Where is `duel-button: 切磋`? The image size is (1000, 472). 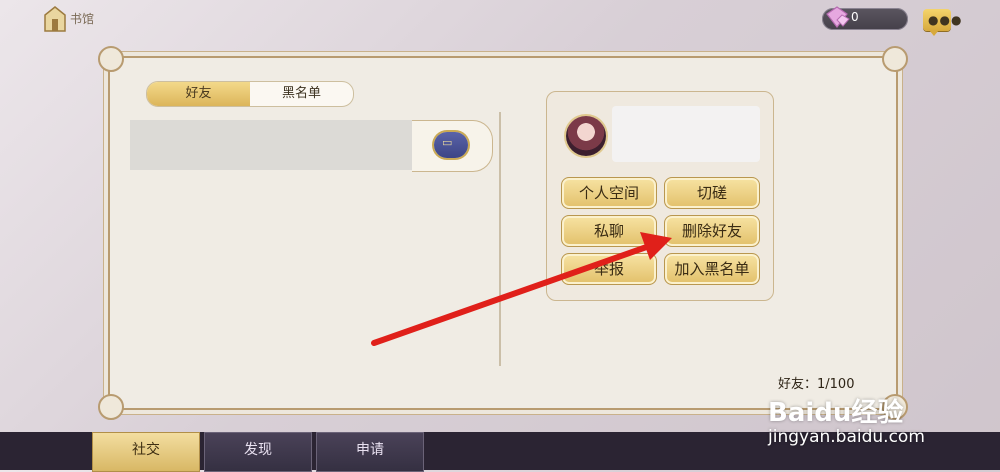 duel-button: 切磋 is located at coordinates (712, 193).